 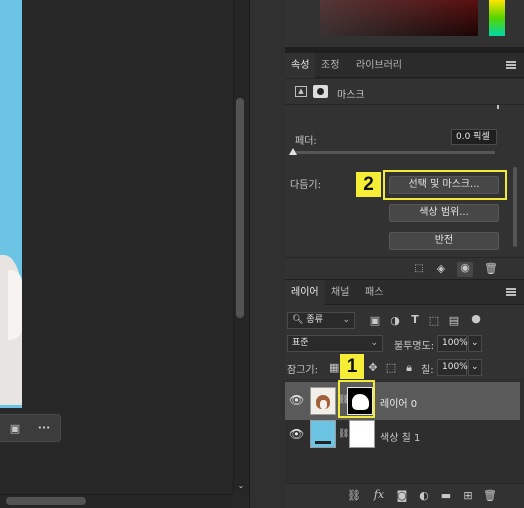 I want to click on feather-slider-track, so click(x=394, y=152).